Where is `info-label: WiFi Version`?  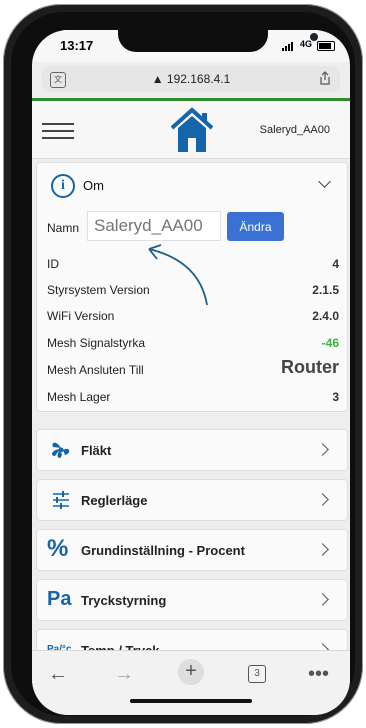 info-label: WiFi Version is located at coordinates (81, 316).